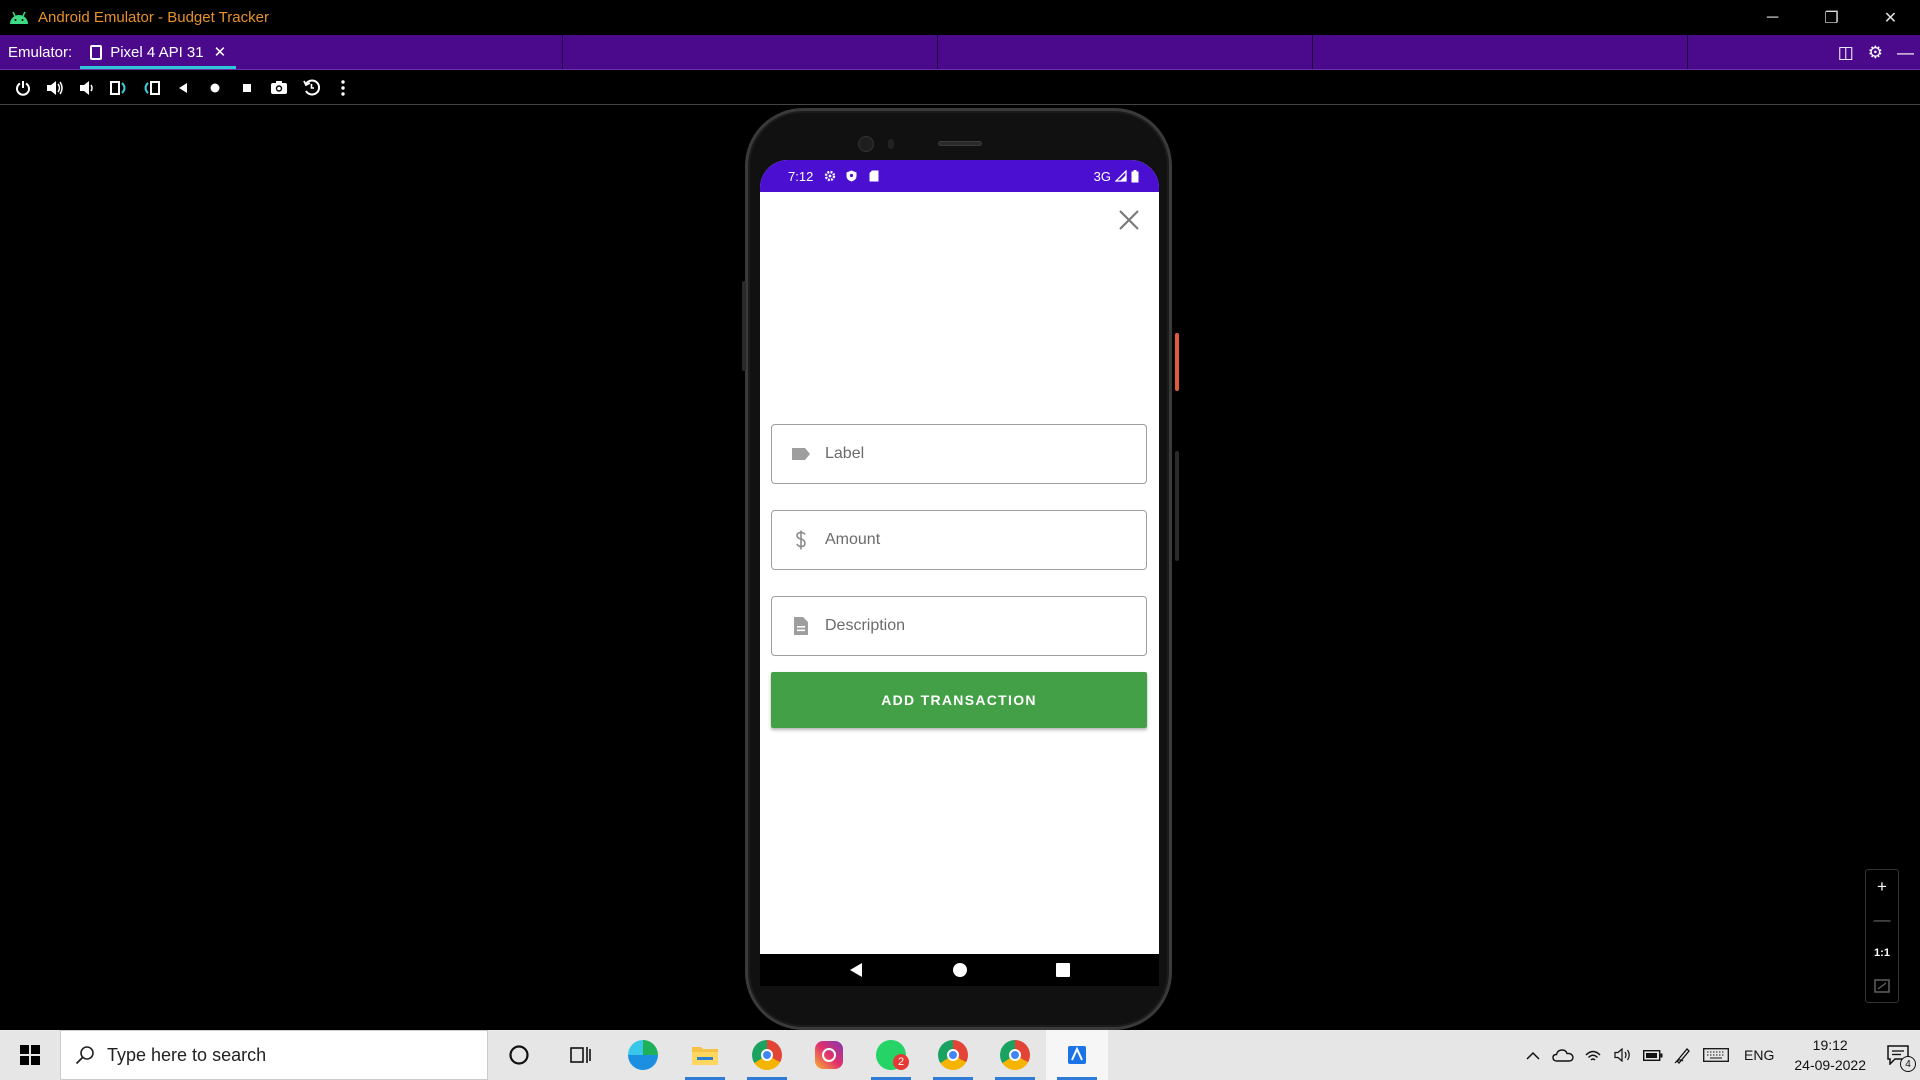 This screenshot has height=1080, width=1920. I want to click on pen-icon, so click(1683, 1055).